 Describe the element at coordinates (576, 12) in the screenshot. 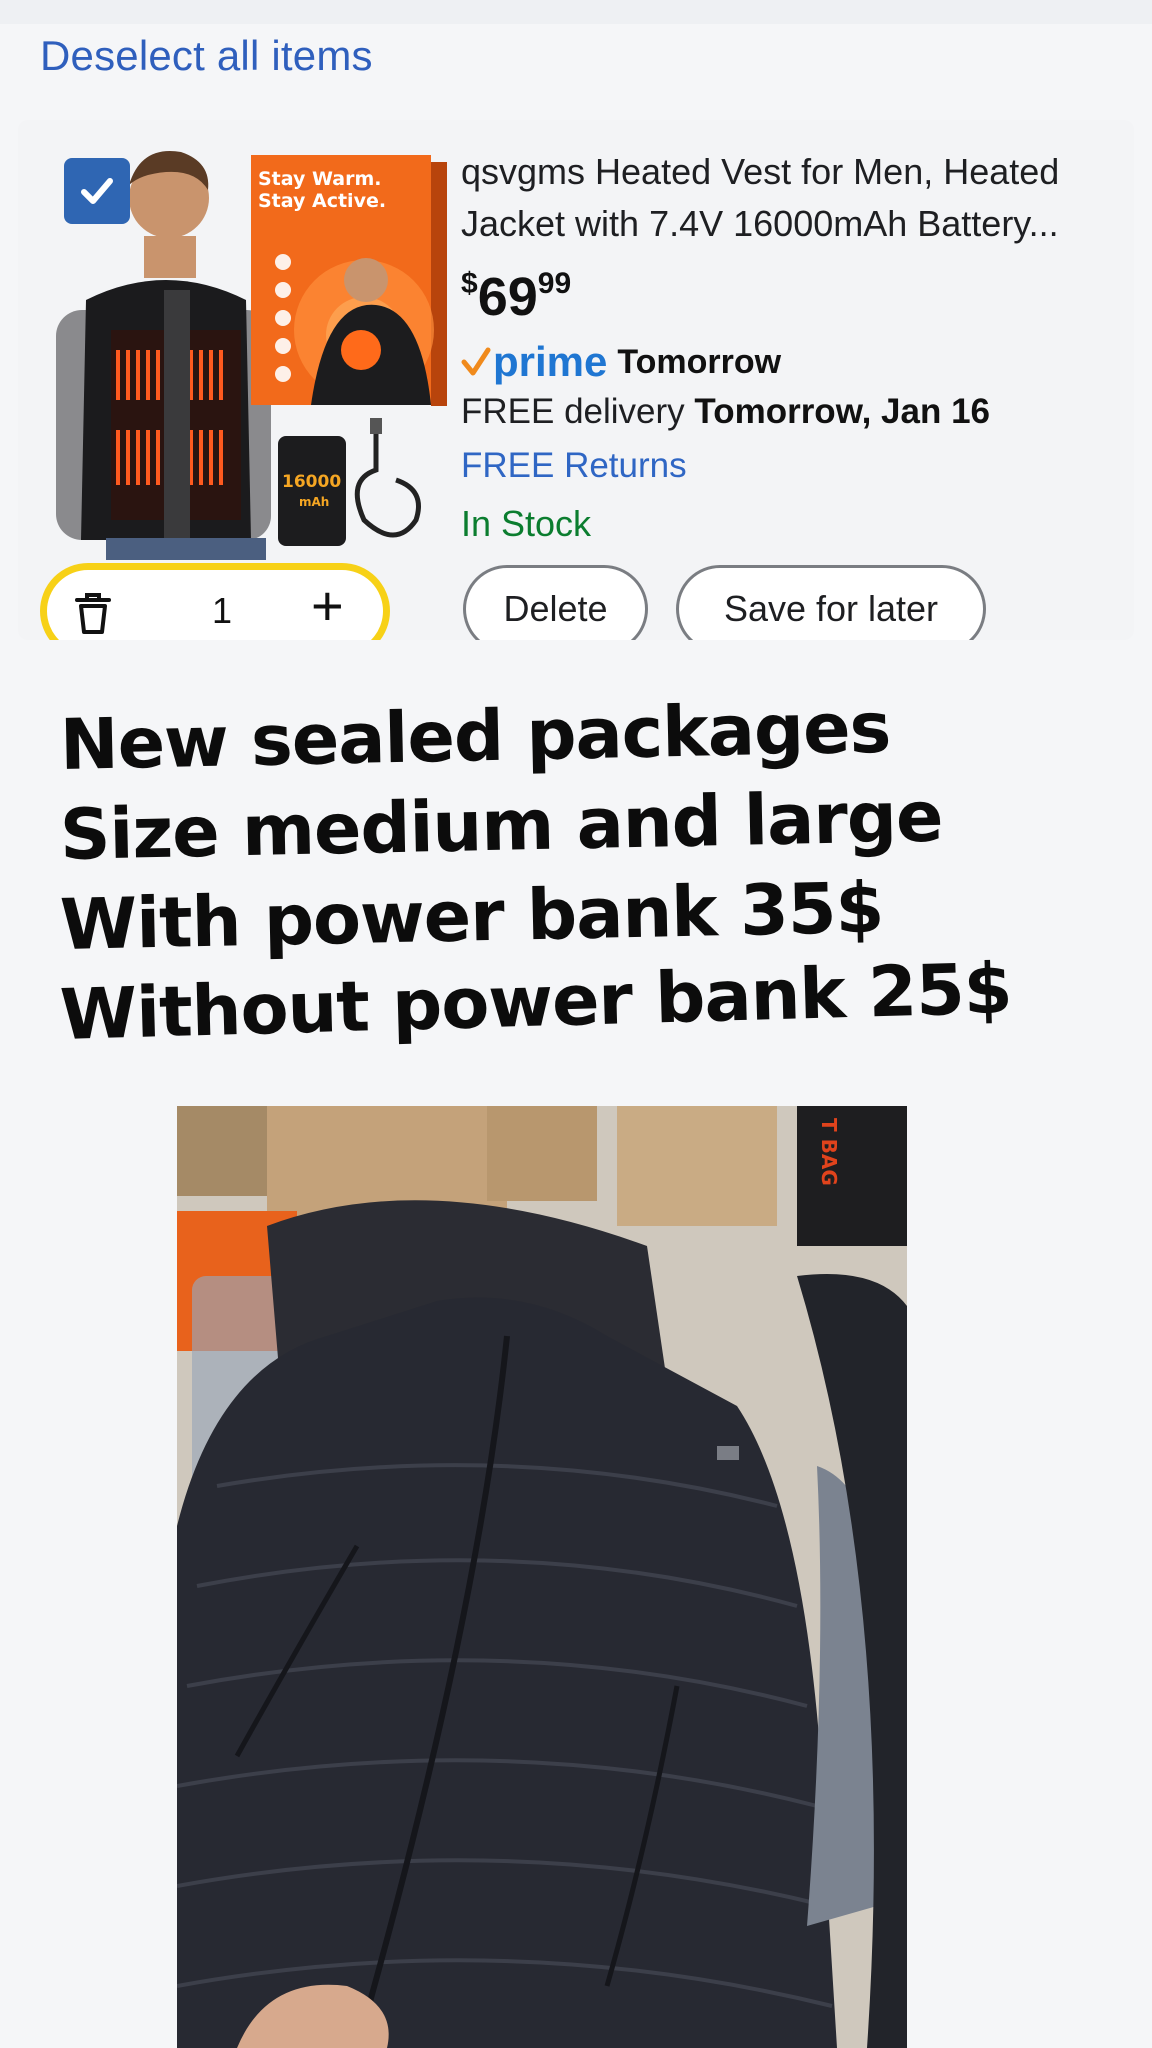

I see `status-strip` at that location.